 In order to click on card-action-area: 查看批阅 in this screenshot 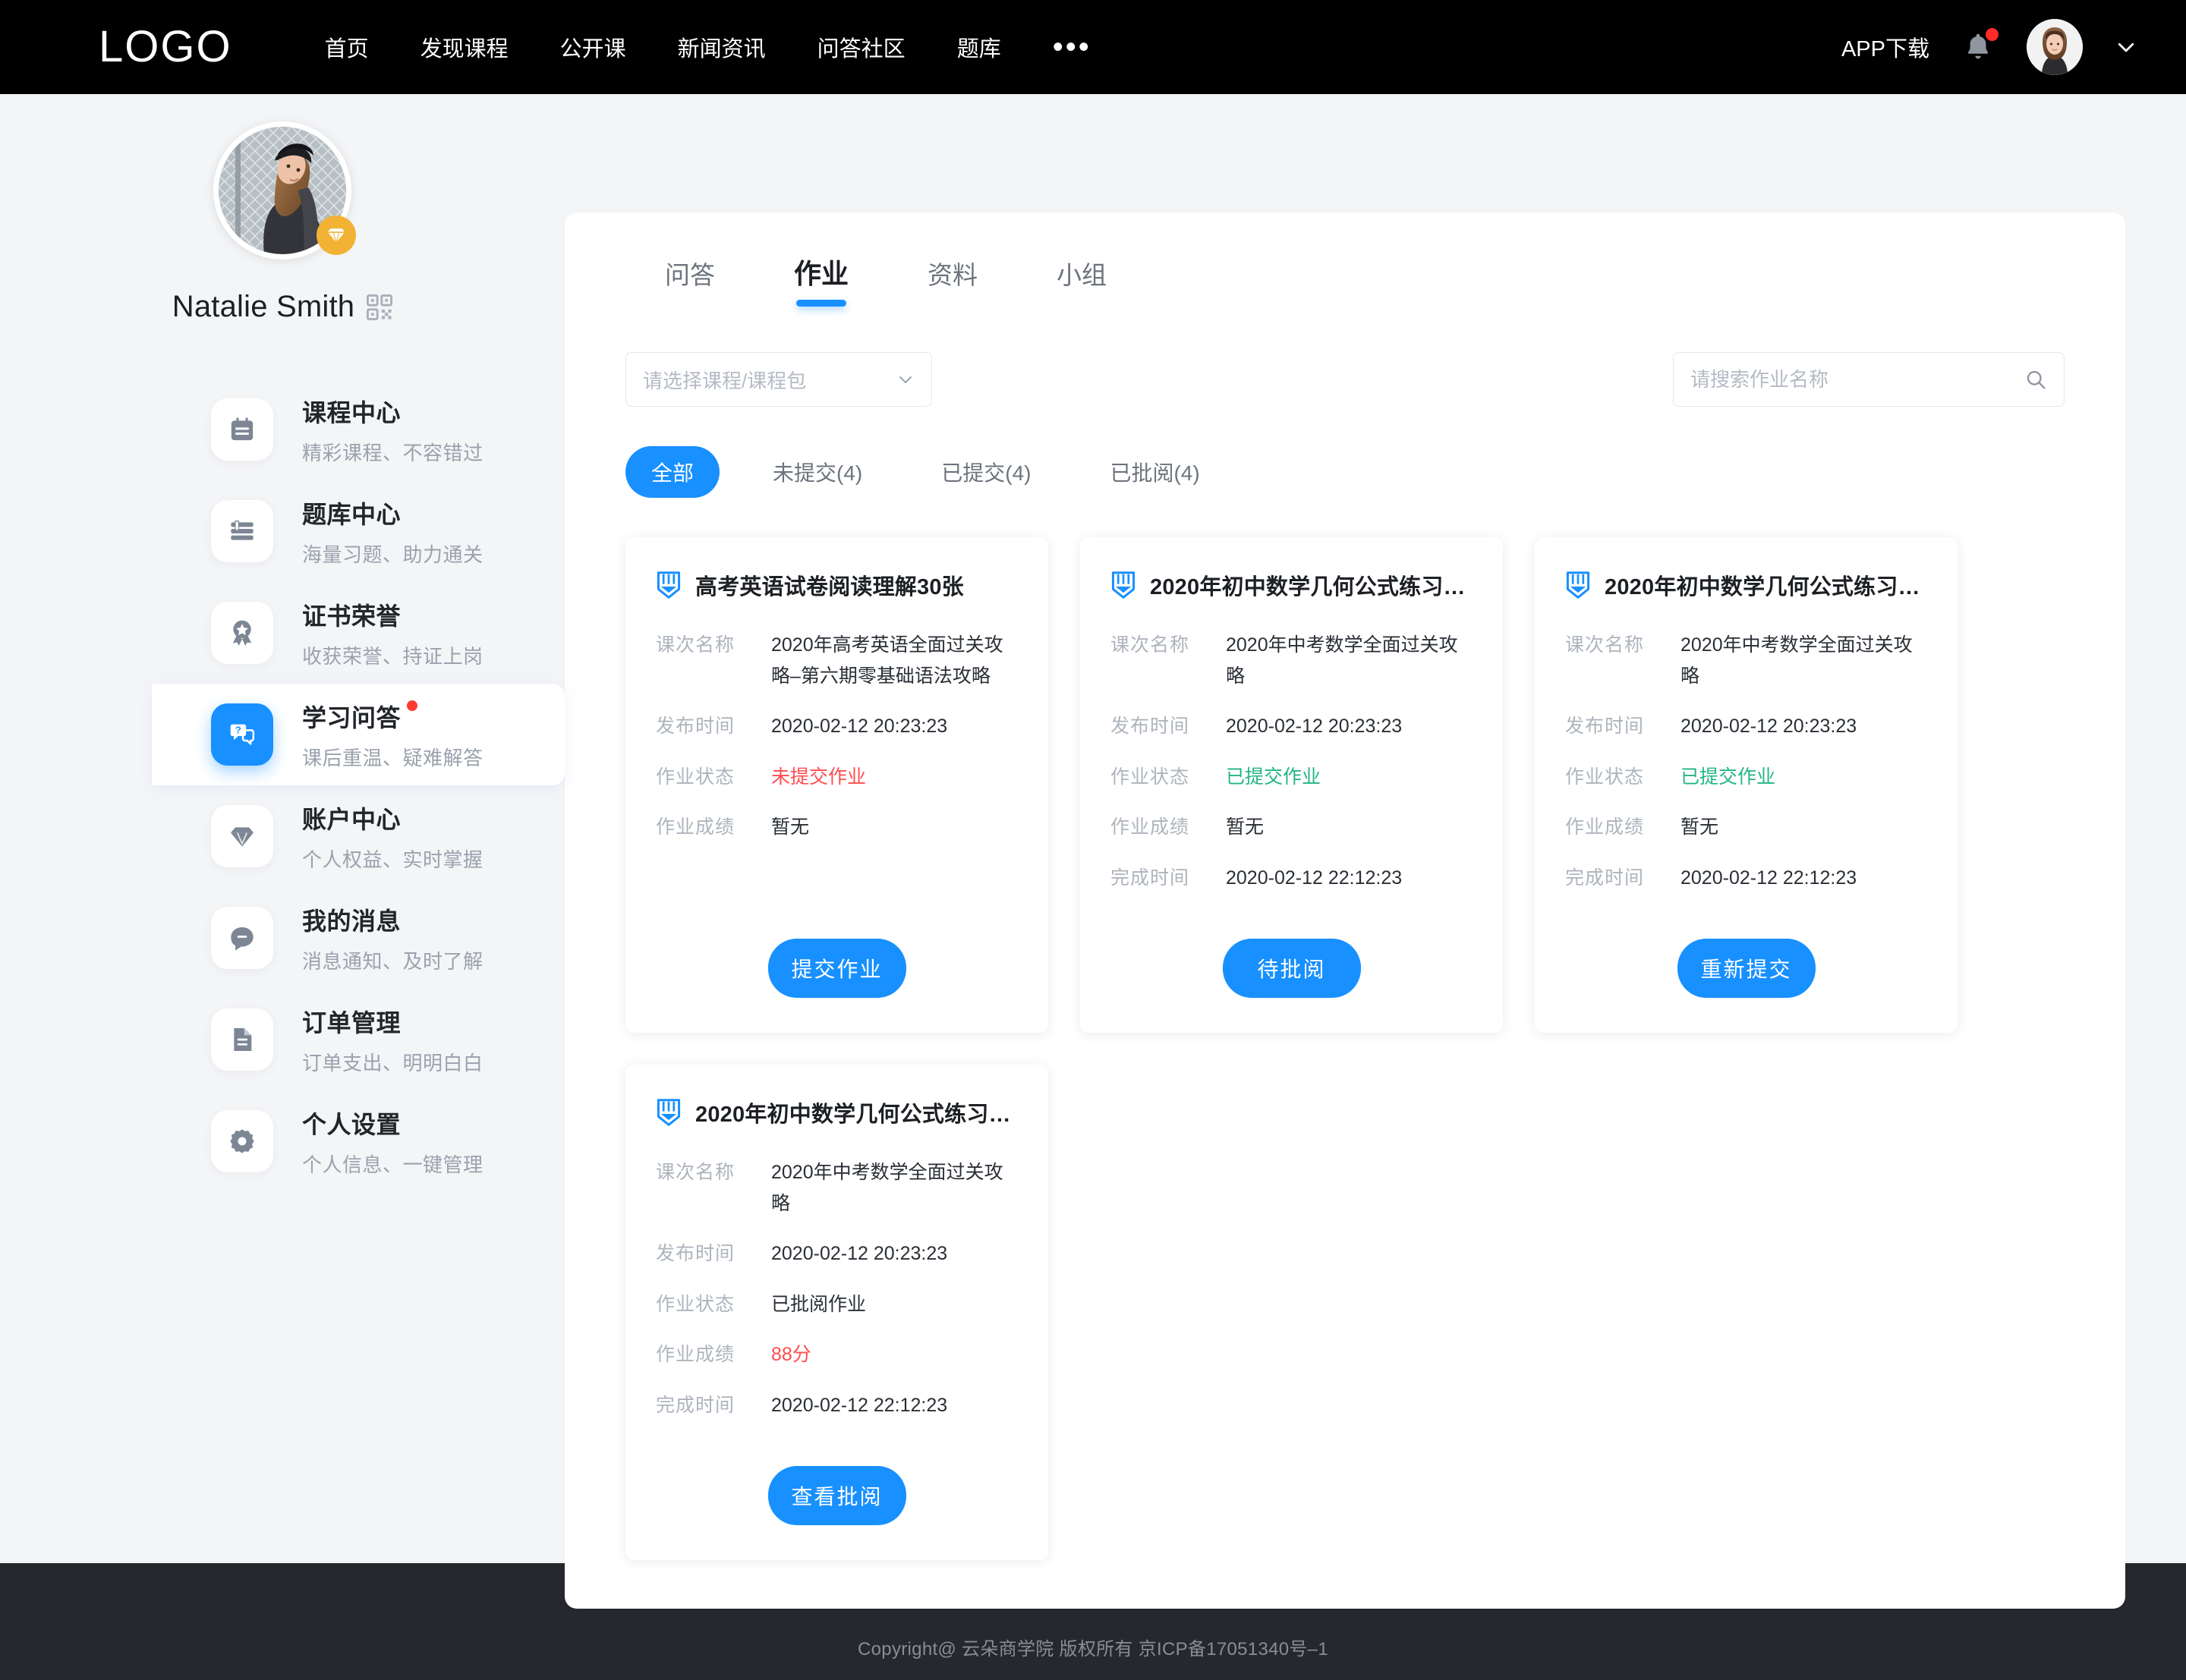, I will do `click(837, 1482)`.